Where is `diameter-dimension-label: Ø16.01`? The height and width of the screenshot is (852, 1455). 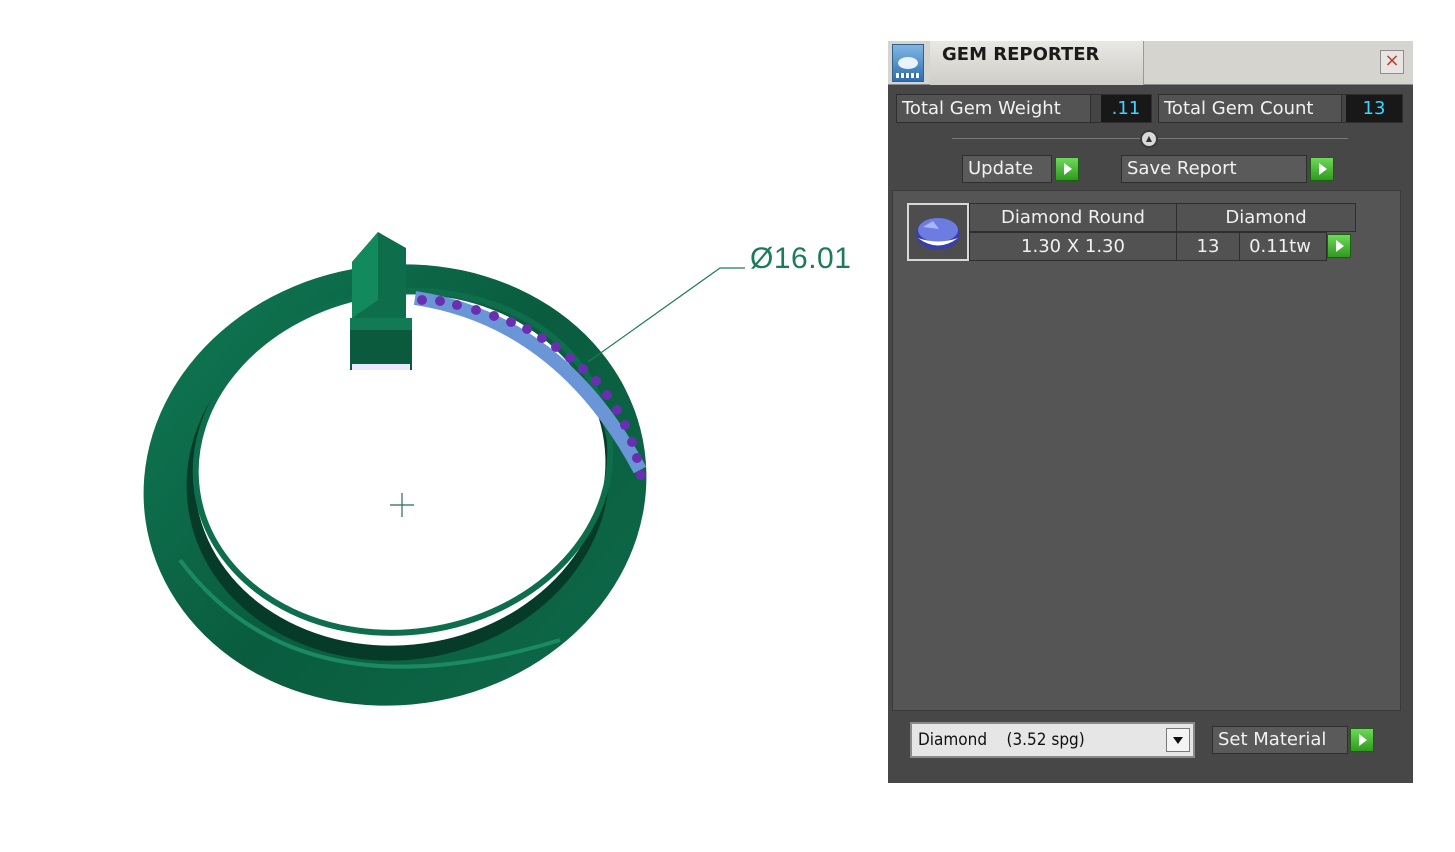 diameter-dimension-label: Ø16.01 is located at coordinates (800, 259).